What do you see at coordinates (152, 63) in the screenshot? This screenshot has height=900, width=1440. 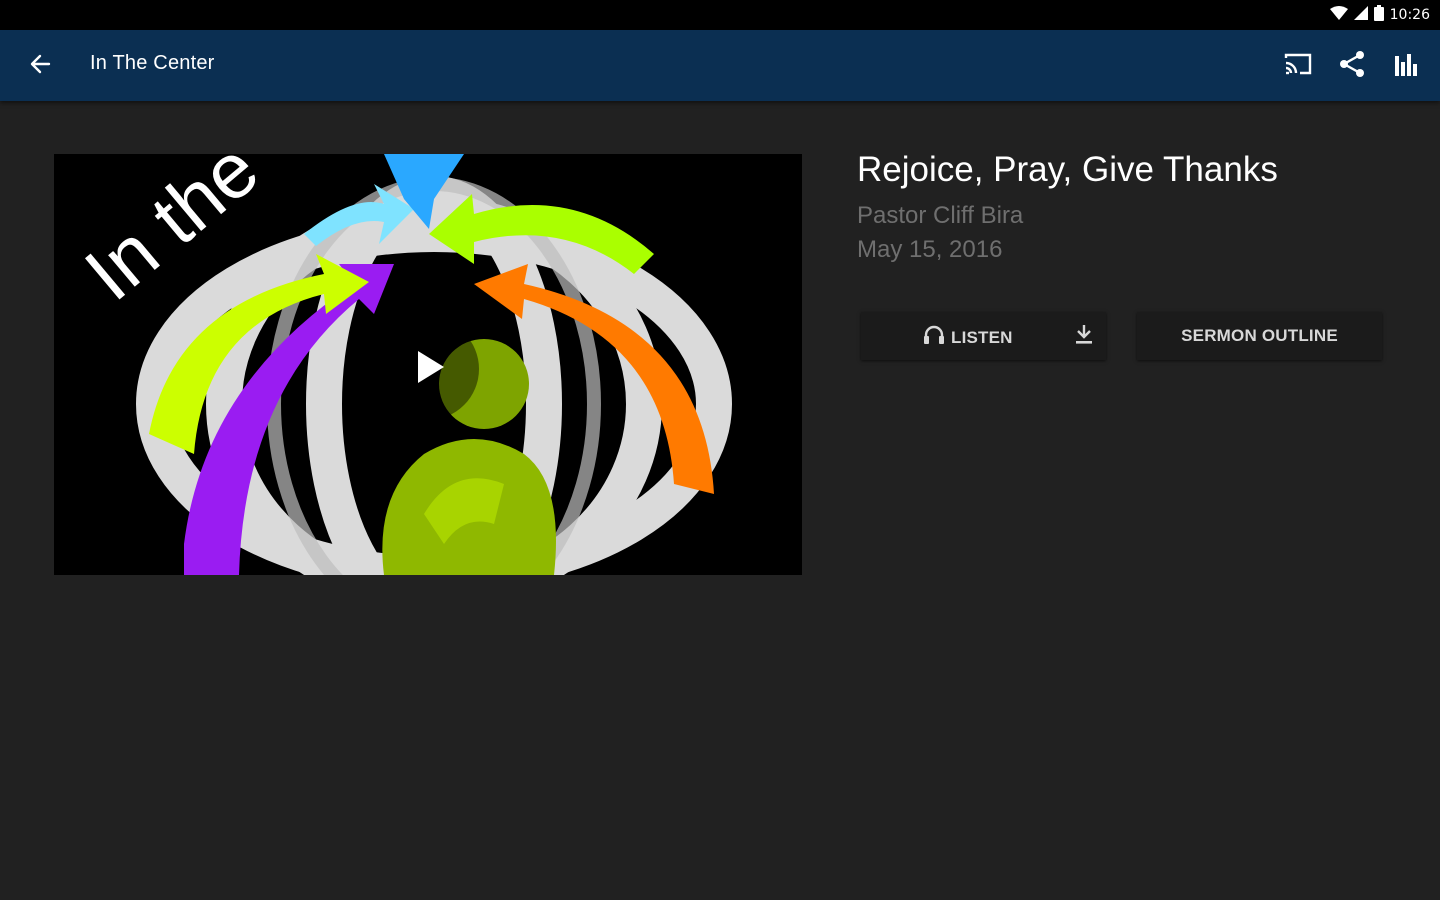 I see `app-bar-title: In The Center` at bounding box center [152, 63].